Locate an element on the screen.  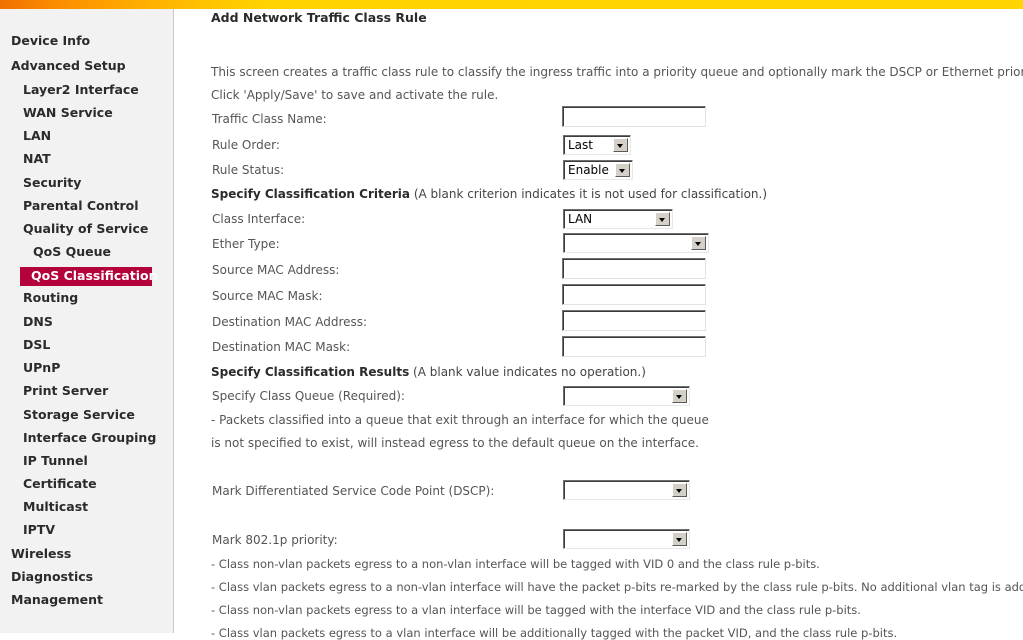
dscp-select is located at coordinates (626, 490).